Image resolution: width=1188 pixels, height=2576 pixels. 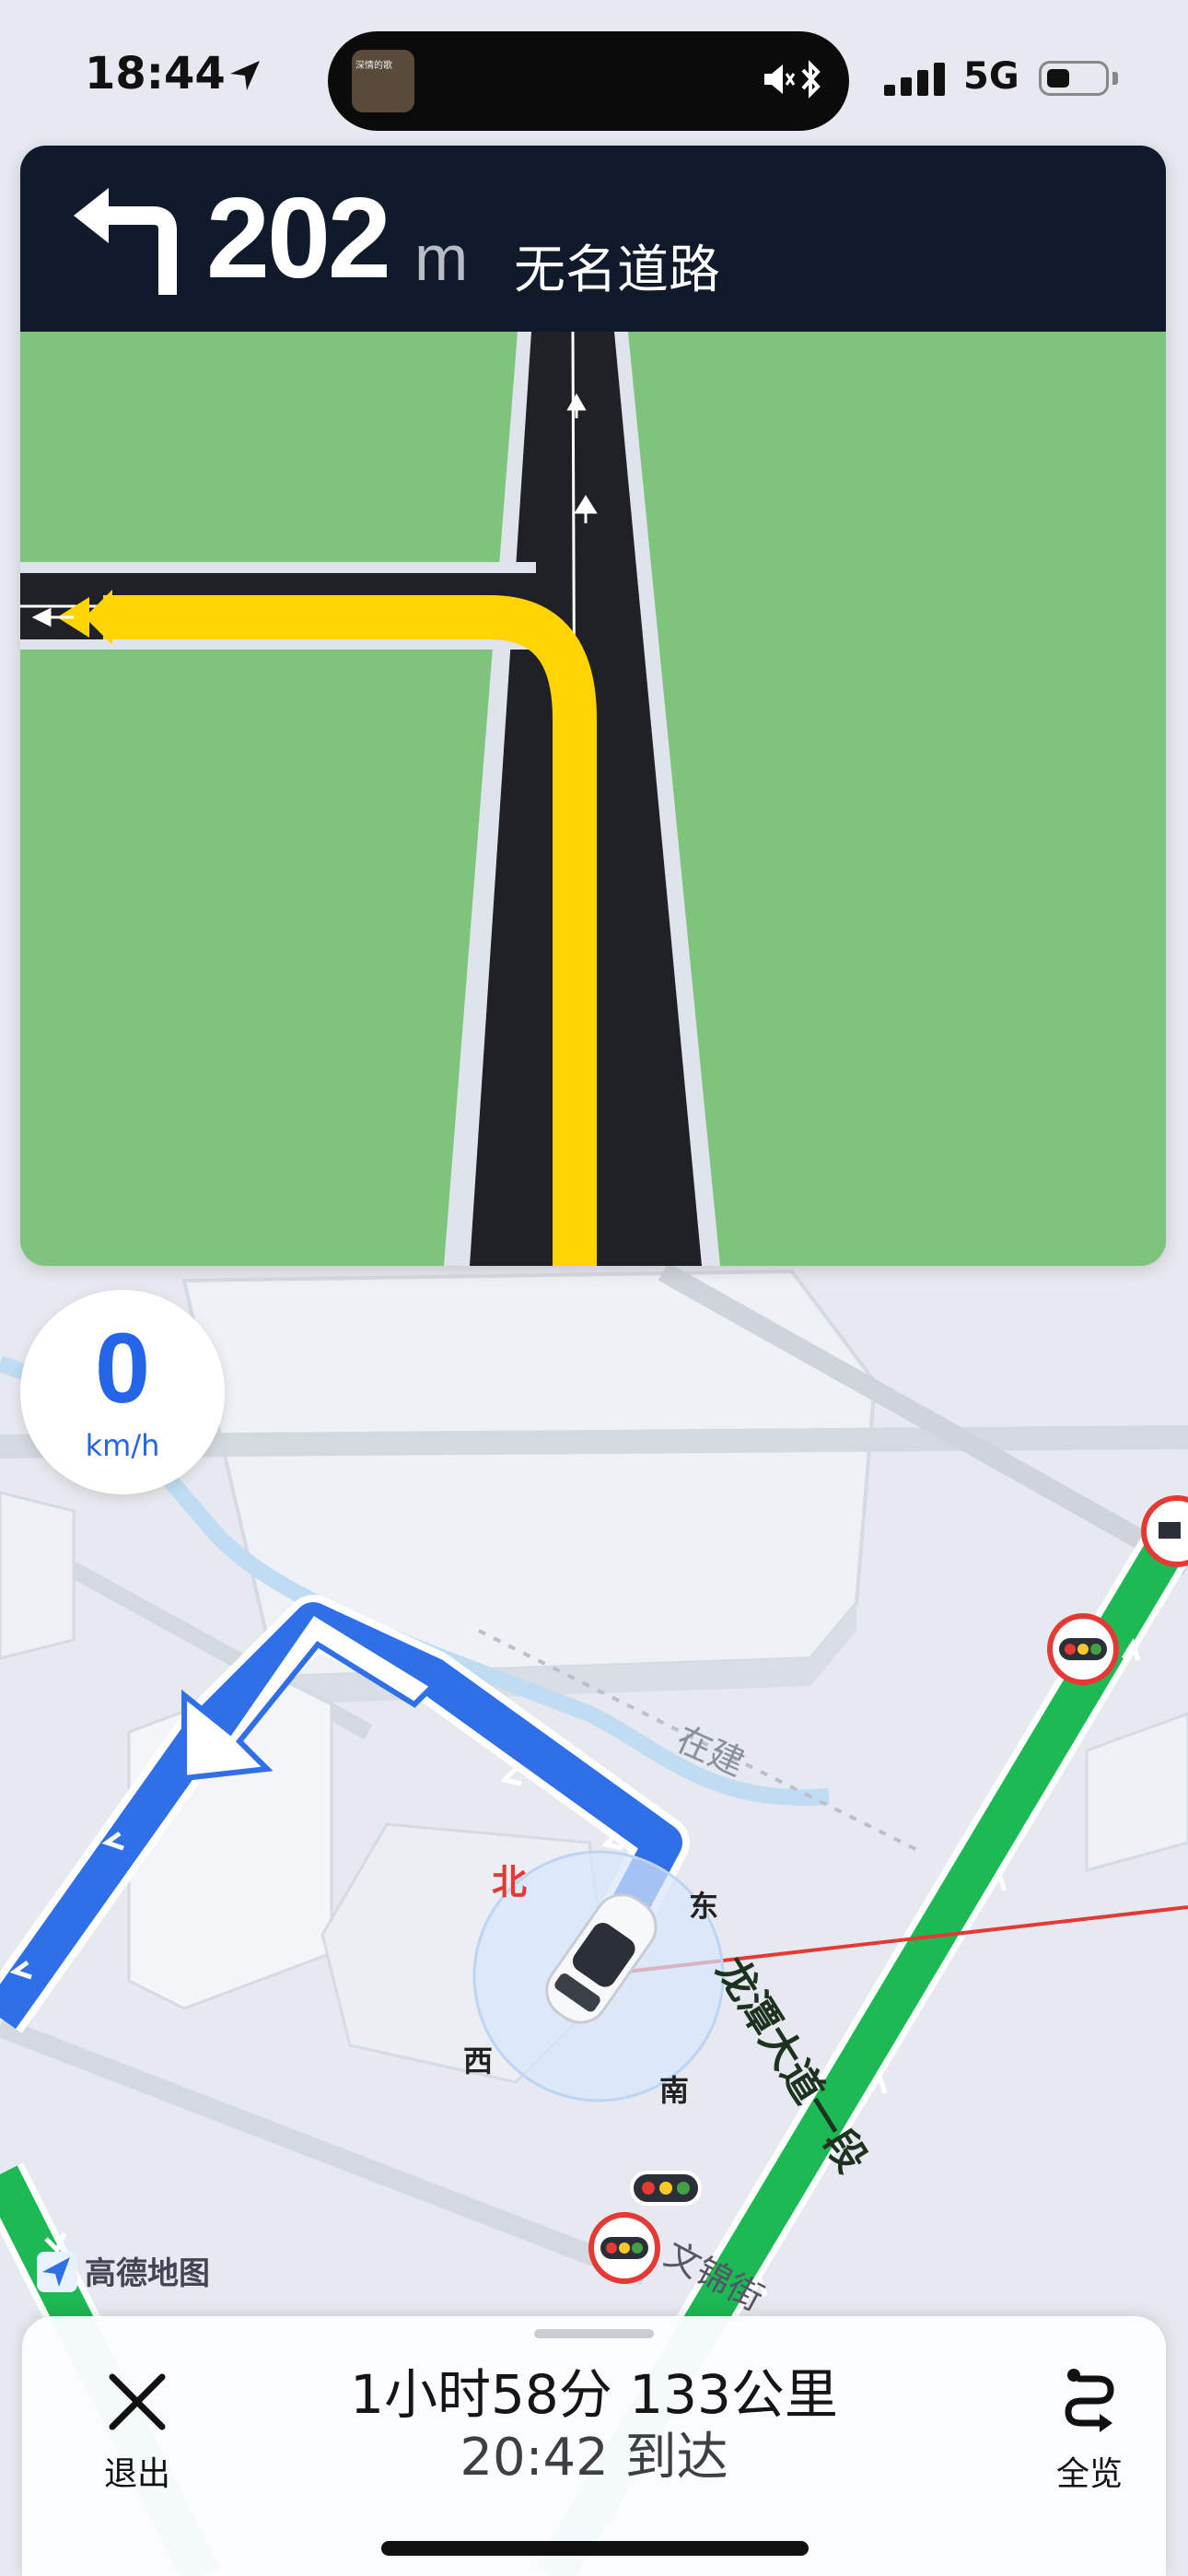 I want to click on bluetooth-icon, so click(x=811, y=79).